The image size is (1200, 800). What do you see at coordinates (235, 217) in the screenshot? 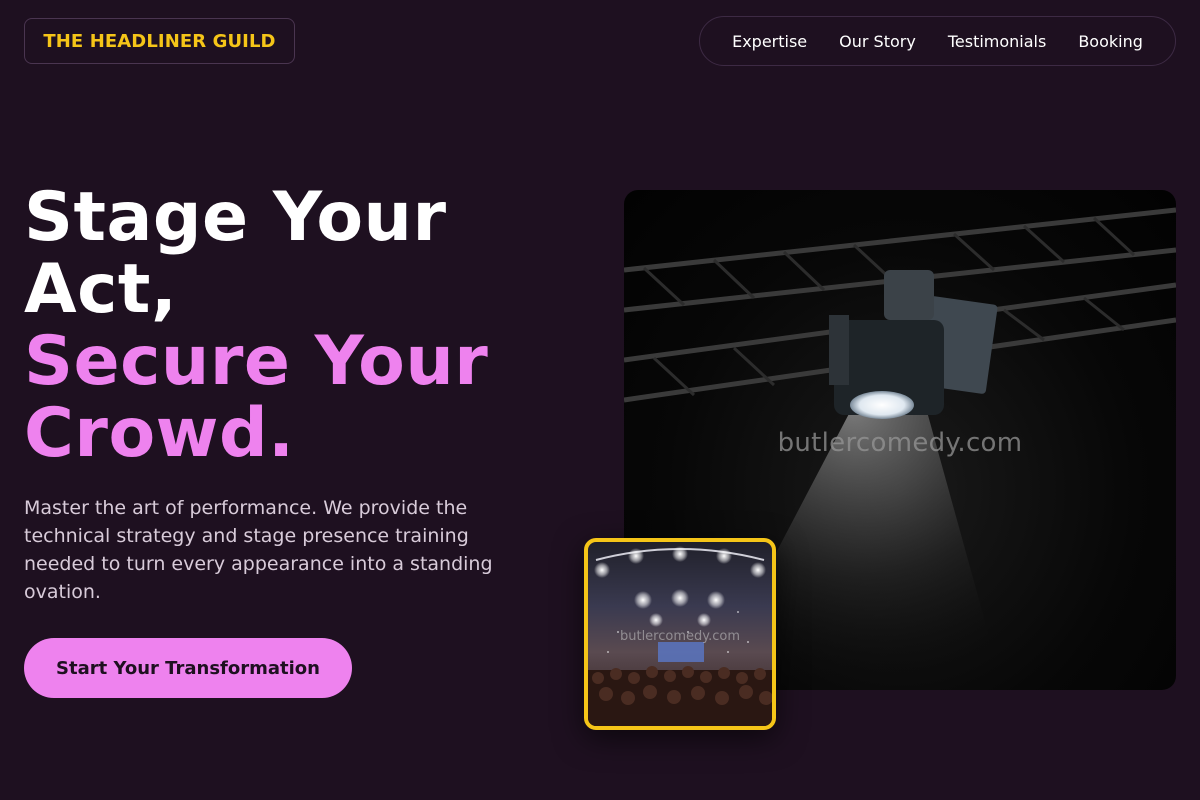
I see `headline-line: Stage Your` at bounding box center [235, 217].